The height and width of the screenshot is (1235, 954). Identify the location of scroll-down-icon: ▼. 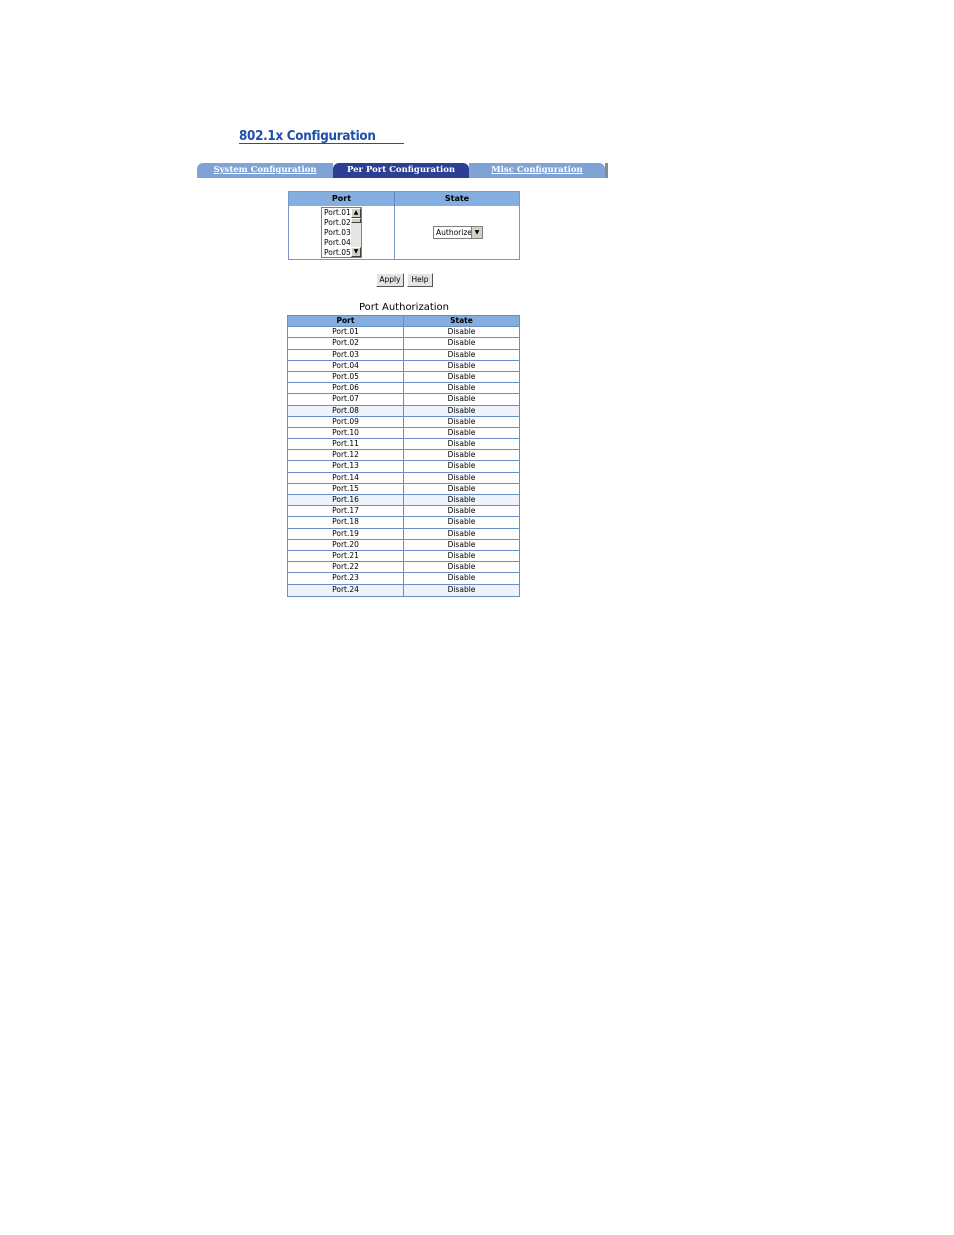
(356, 252).